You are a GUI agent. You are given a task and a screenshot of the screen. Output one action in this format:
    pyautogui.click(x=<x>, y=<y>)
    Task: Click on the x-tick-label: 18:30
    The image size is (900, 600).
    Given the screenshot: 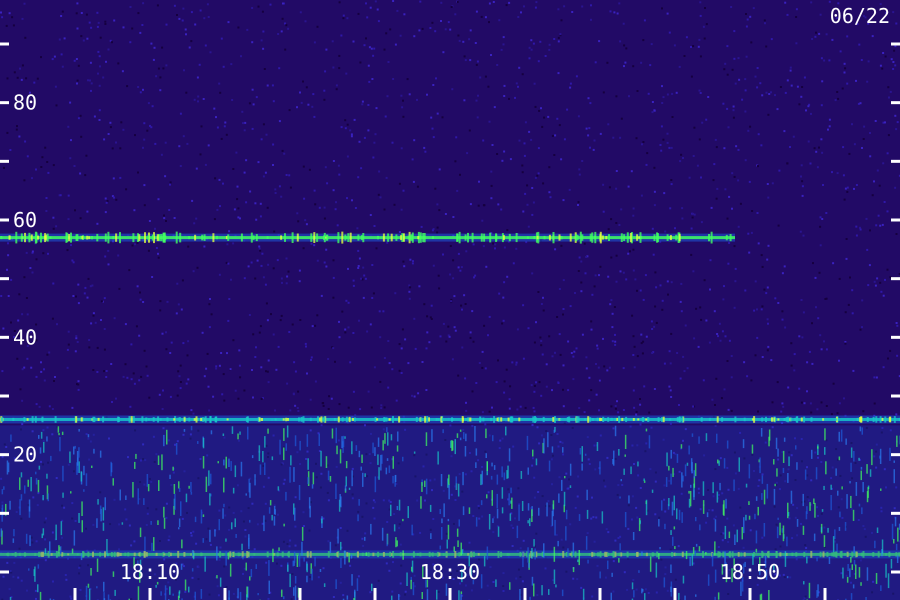 What is the action you would take?
    pyautogui.click(x=450, y=572)
    